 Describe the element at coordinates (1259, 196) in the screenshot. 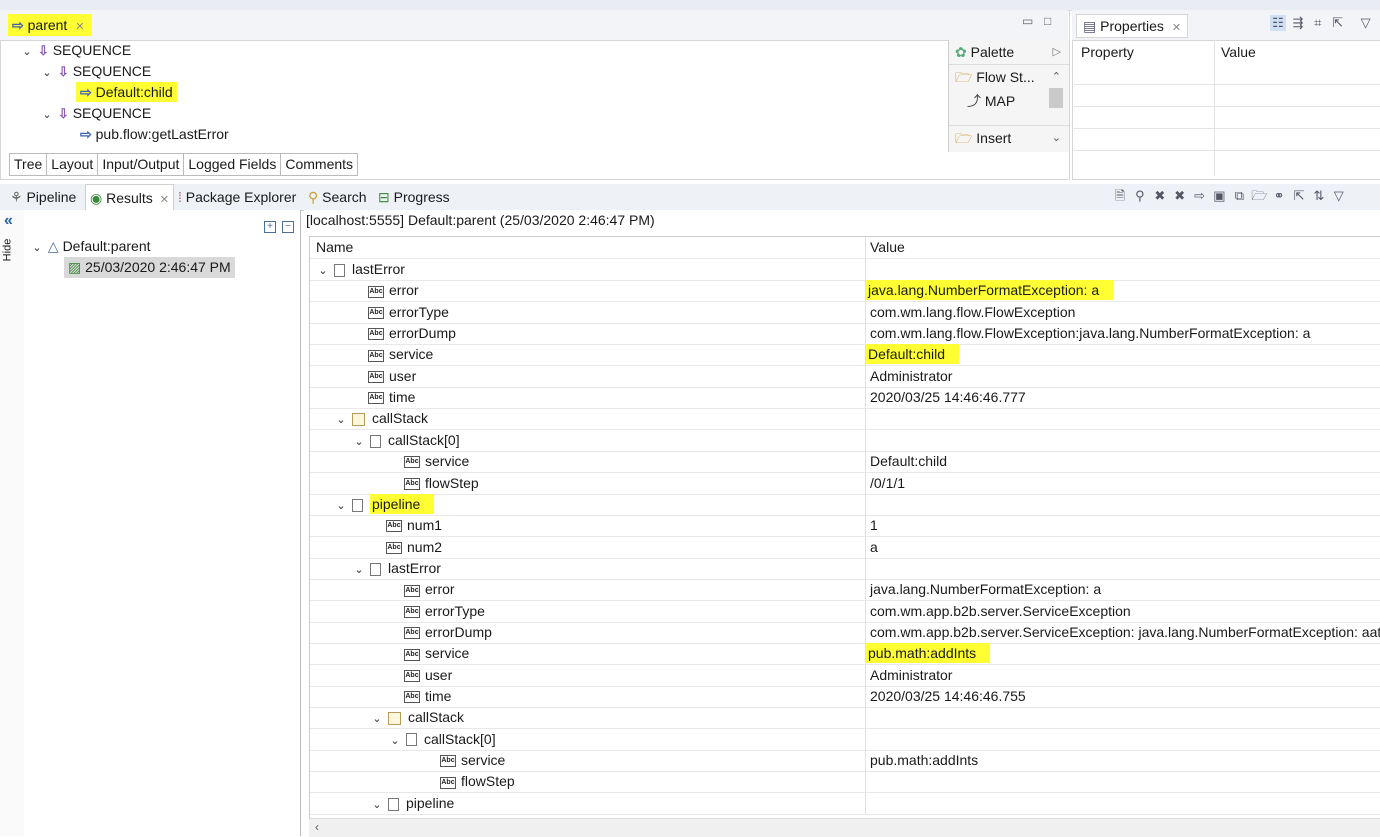

I see `open-icon: 🗁` at that location.